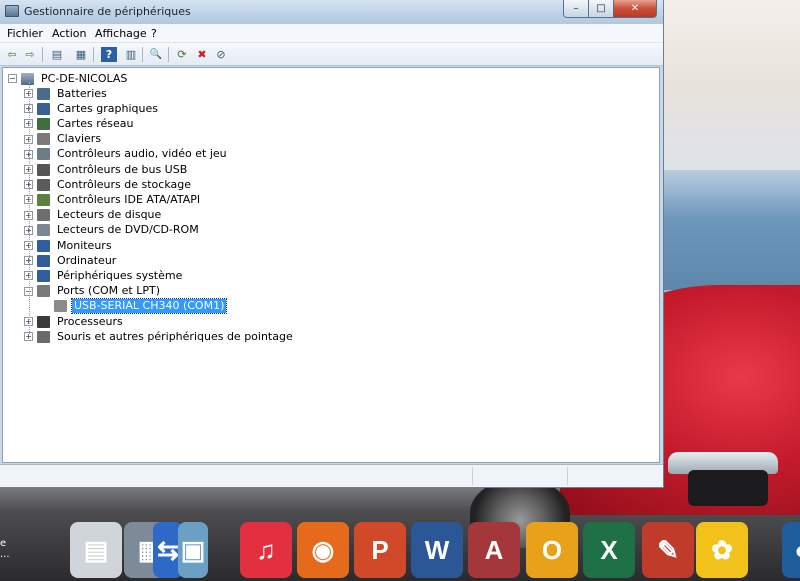 The height and width of the screenshot is (581, 800). I want to click on maximize-button: □, so click(601, 9).